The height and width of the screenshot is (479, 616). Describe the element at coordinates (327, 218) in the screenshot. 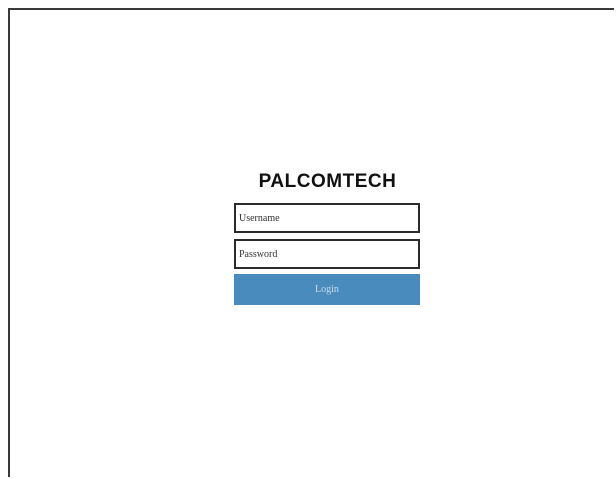

I see `username-input` at that location.